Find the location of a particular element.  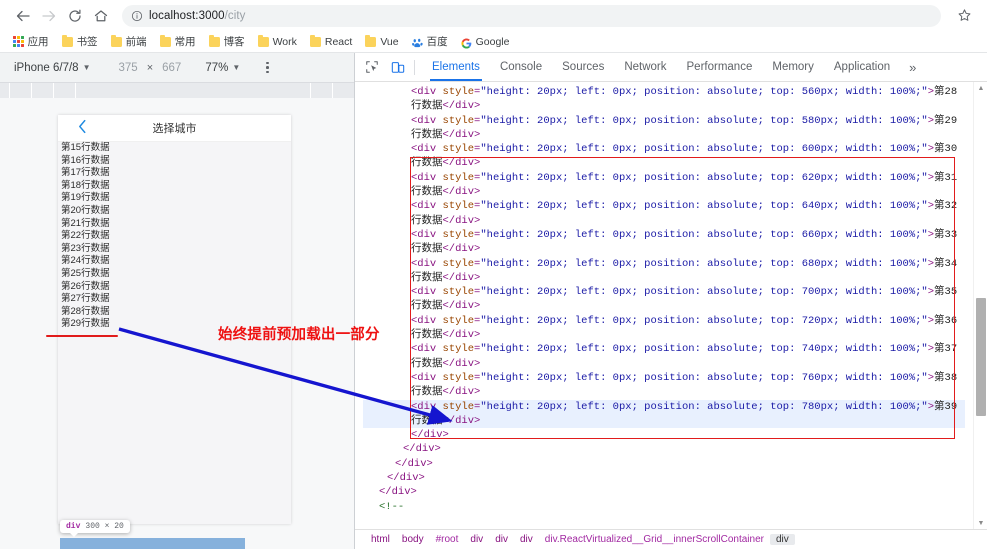

tab-console: Console is located at coordinates (521, 67).